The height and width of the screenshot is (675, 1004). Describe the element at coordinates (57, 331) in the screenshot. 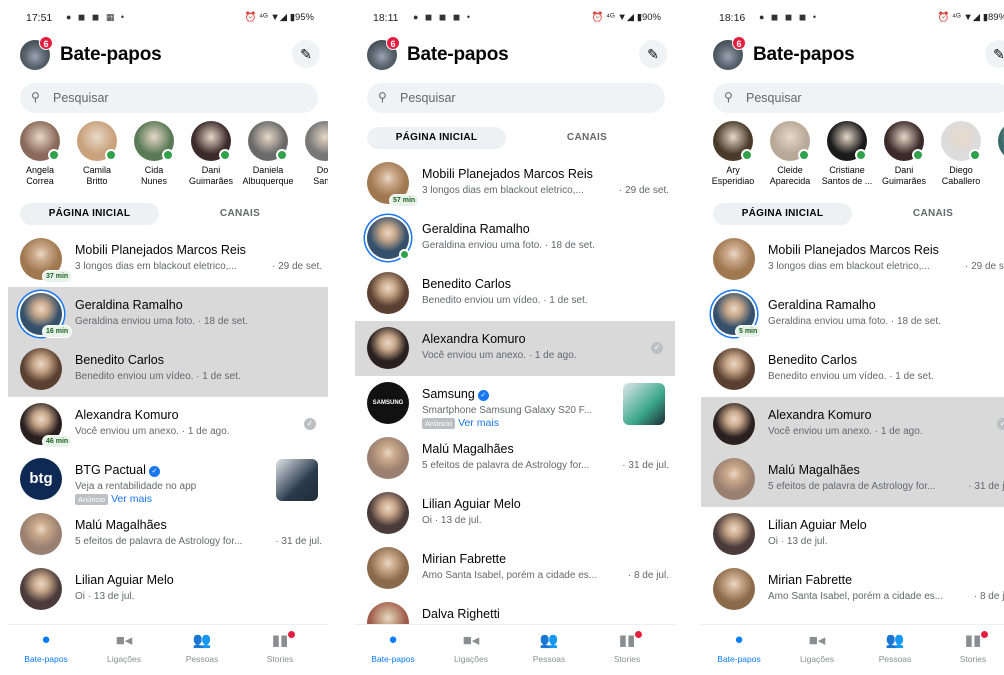

I see `active-minutes-badge: 16 min` at that location.